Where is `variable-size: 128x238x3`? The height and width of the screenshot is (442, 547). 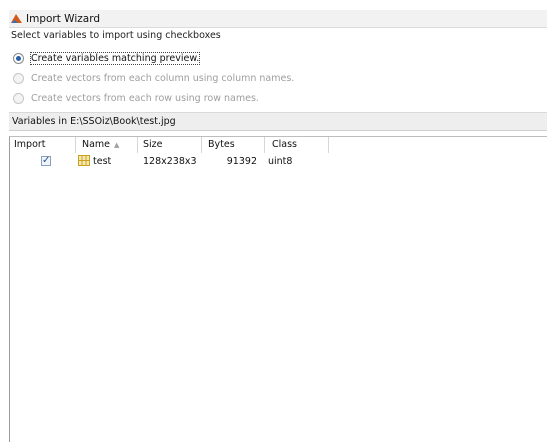 variable-size: 128x238x3 is located at coordinates (170, 161).